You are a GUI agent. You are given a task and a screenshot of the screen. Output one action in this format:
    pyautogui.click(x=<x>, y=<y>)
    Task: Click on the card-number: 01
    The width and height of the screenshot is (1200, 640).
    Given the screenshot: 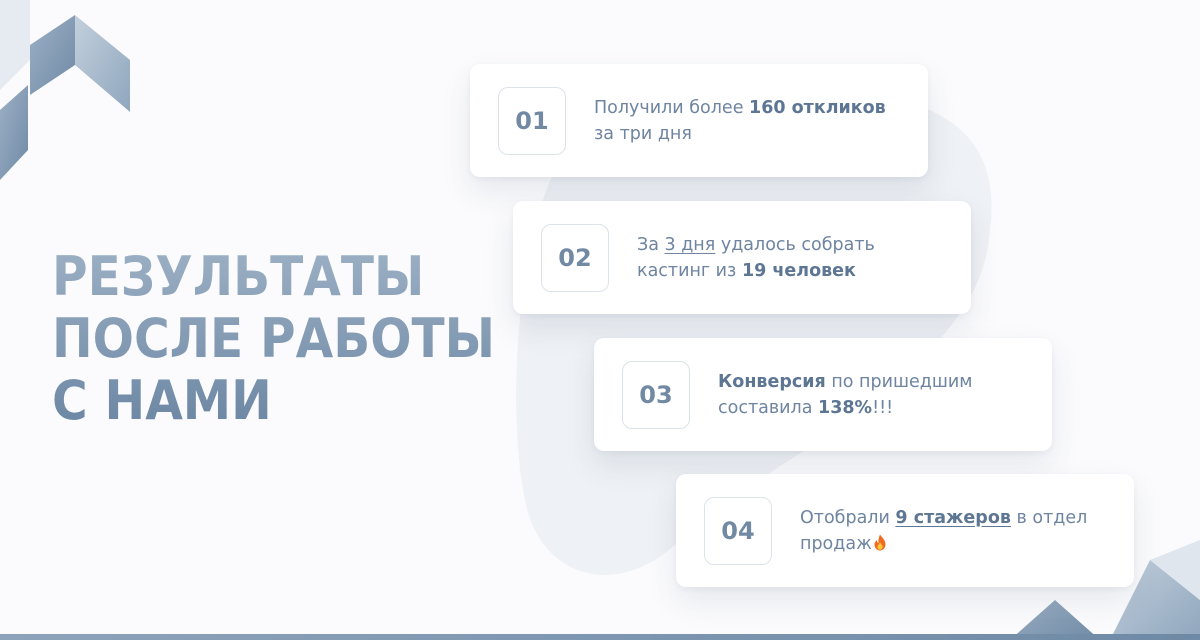 What is the action you would take?
    pyautogui.click(x=532, y=121)
    